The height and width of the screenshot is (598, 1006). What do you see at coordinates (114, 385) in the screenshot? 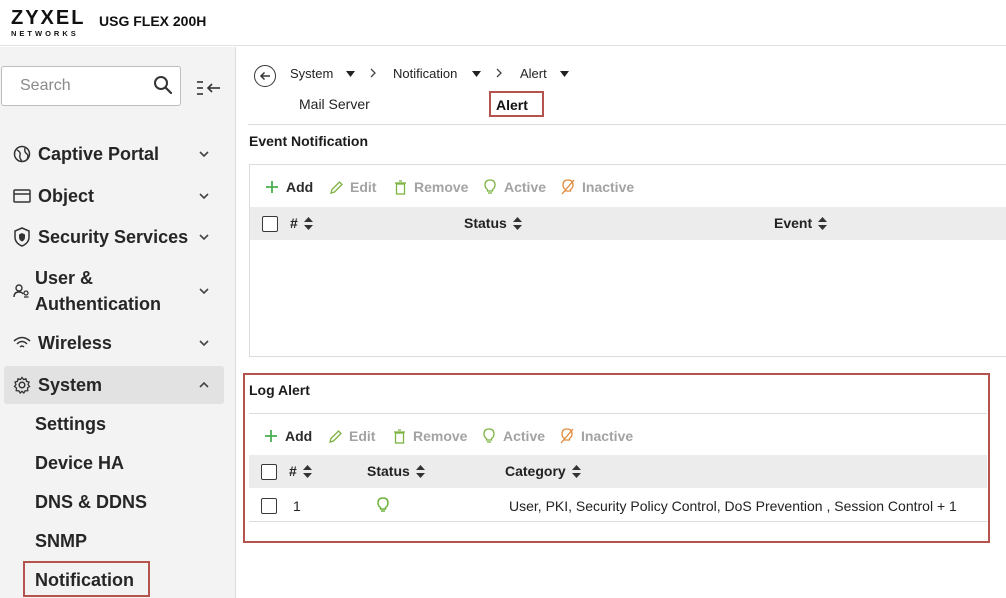
I see `sidebar-item-system: System` at bounding box center [114, 385].